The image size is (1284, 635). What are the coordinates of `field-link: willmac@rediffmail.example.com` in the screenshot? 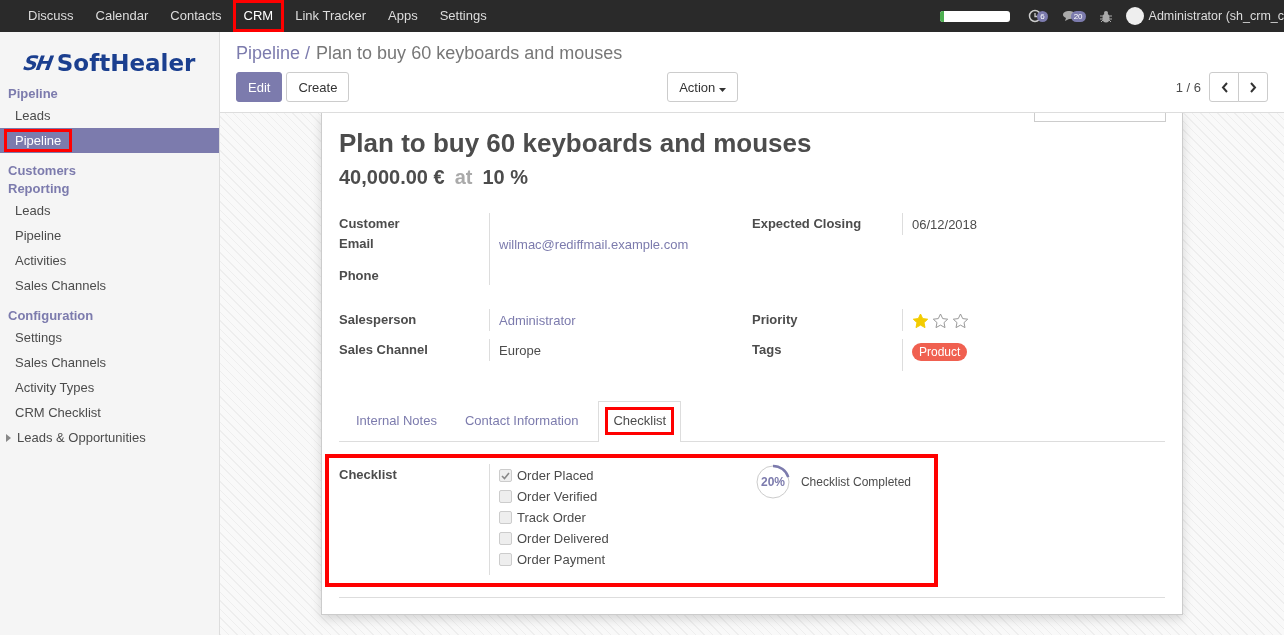 It's located at (594, 244).